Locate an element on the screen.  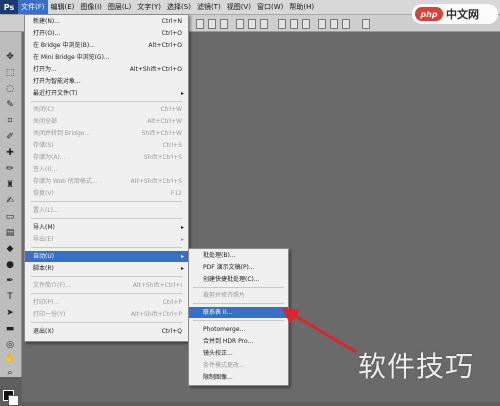
menu-item-automate: 自动(U) ▸ is located at coordinates (106, 256).